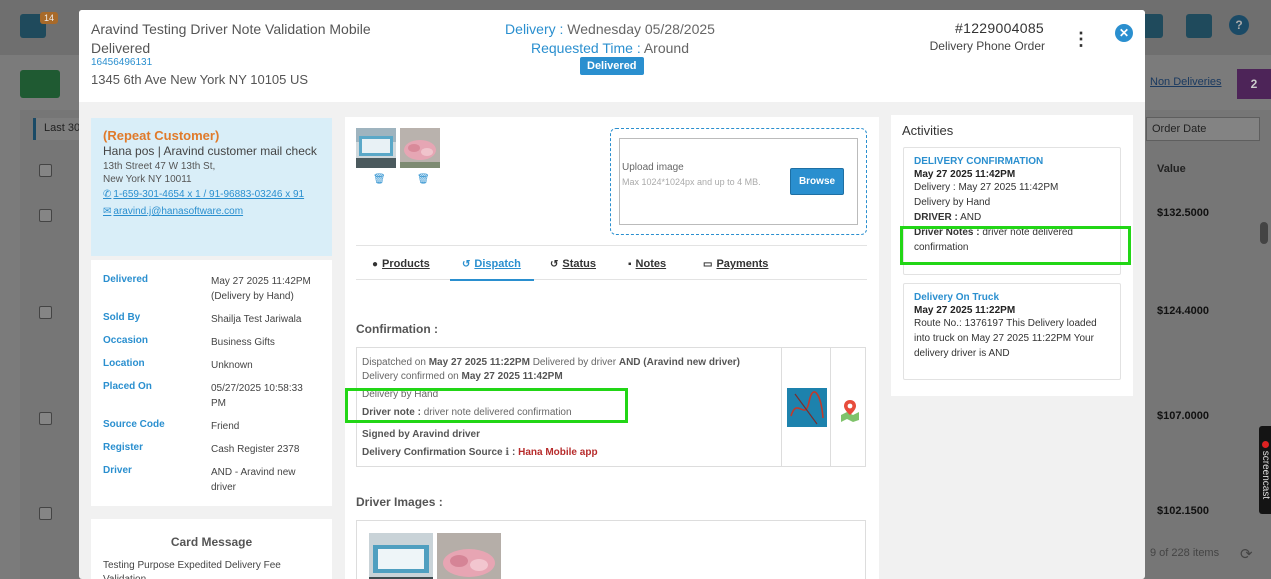  What do you see at coordinates (211, 342) in the screenshot?
I see `info-row-occasion: Occasion Business Gifts` at bounding box center [211, 342].